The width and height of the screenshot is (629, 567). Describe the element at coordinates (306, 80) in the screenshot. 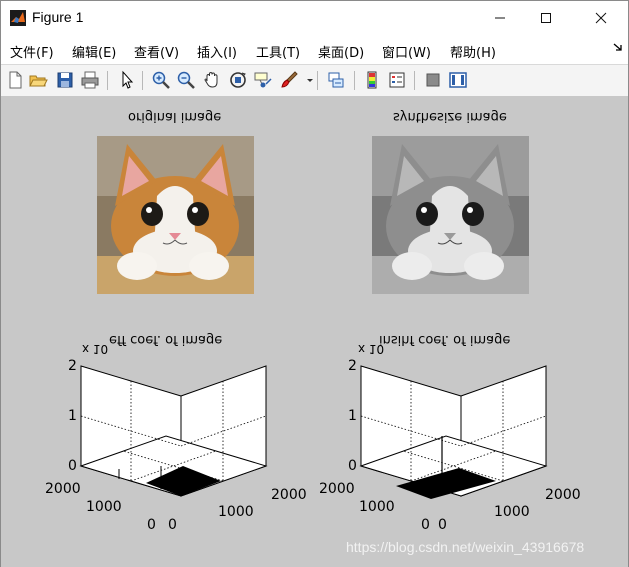

I see `brush-dropdown-icon` at that location.